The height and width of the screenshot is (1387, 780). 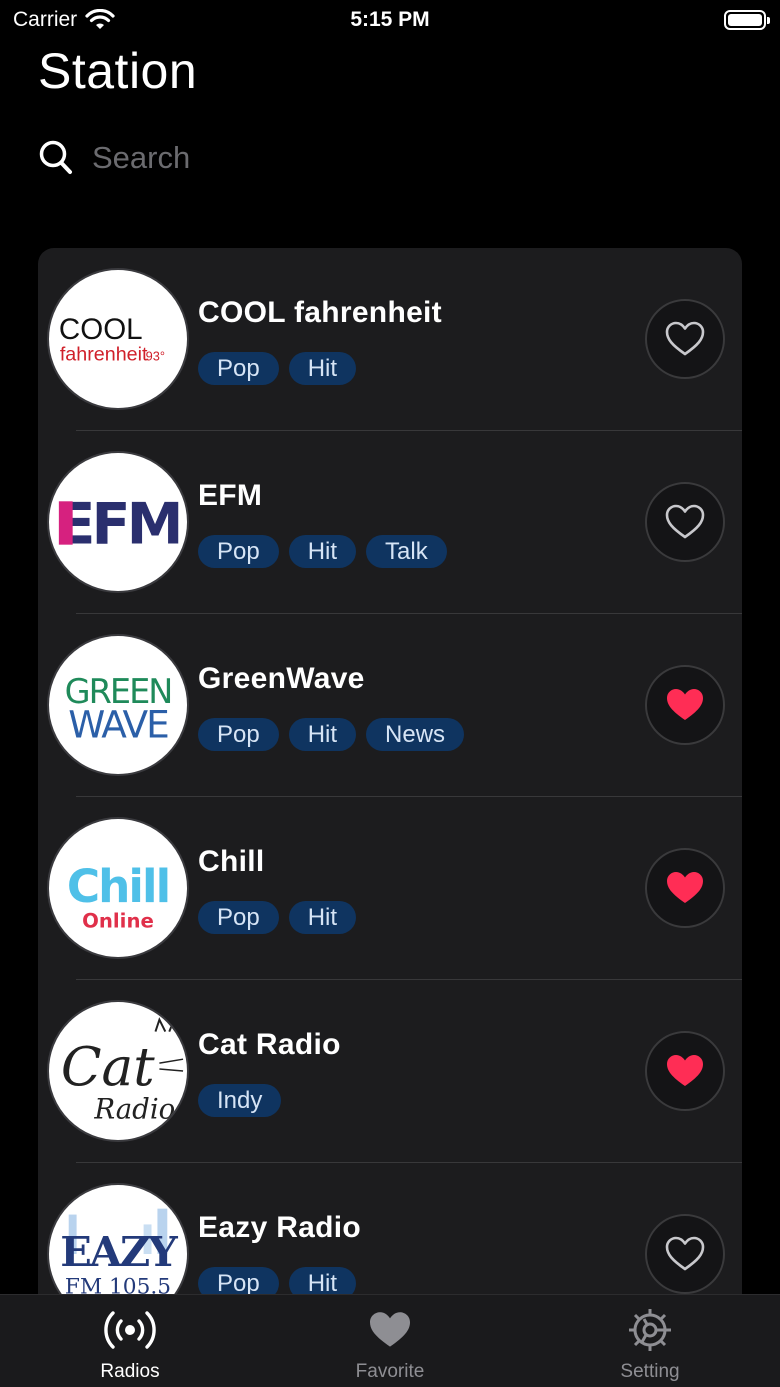 I want to click on station-logo: COOL fahrenheit 93°, so click(x=118, y=339).